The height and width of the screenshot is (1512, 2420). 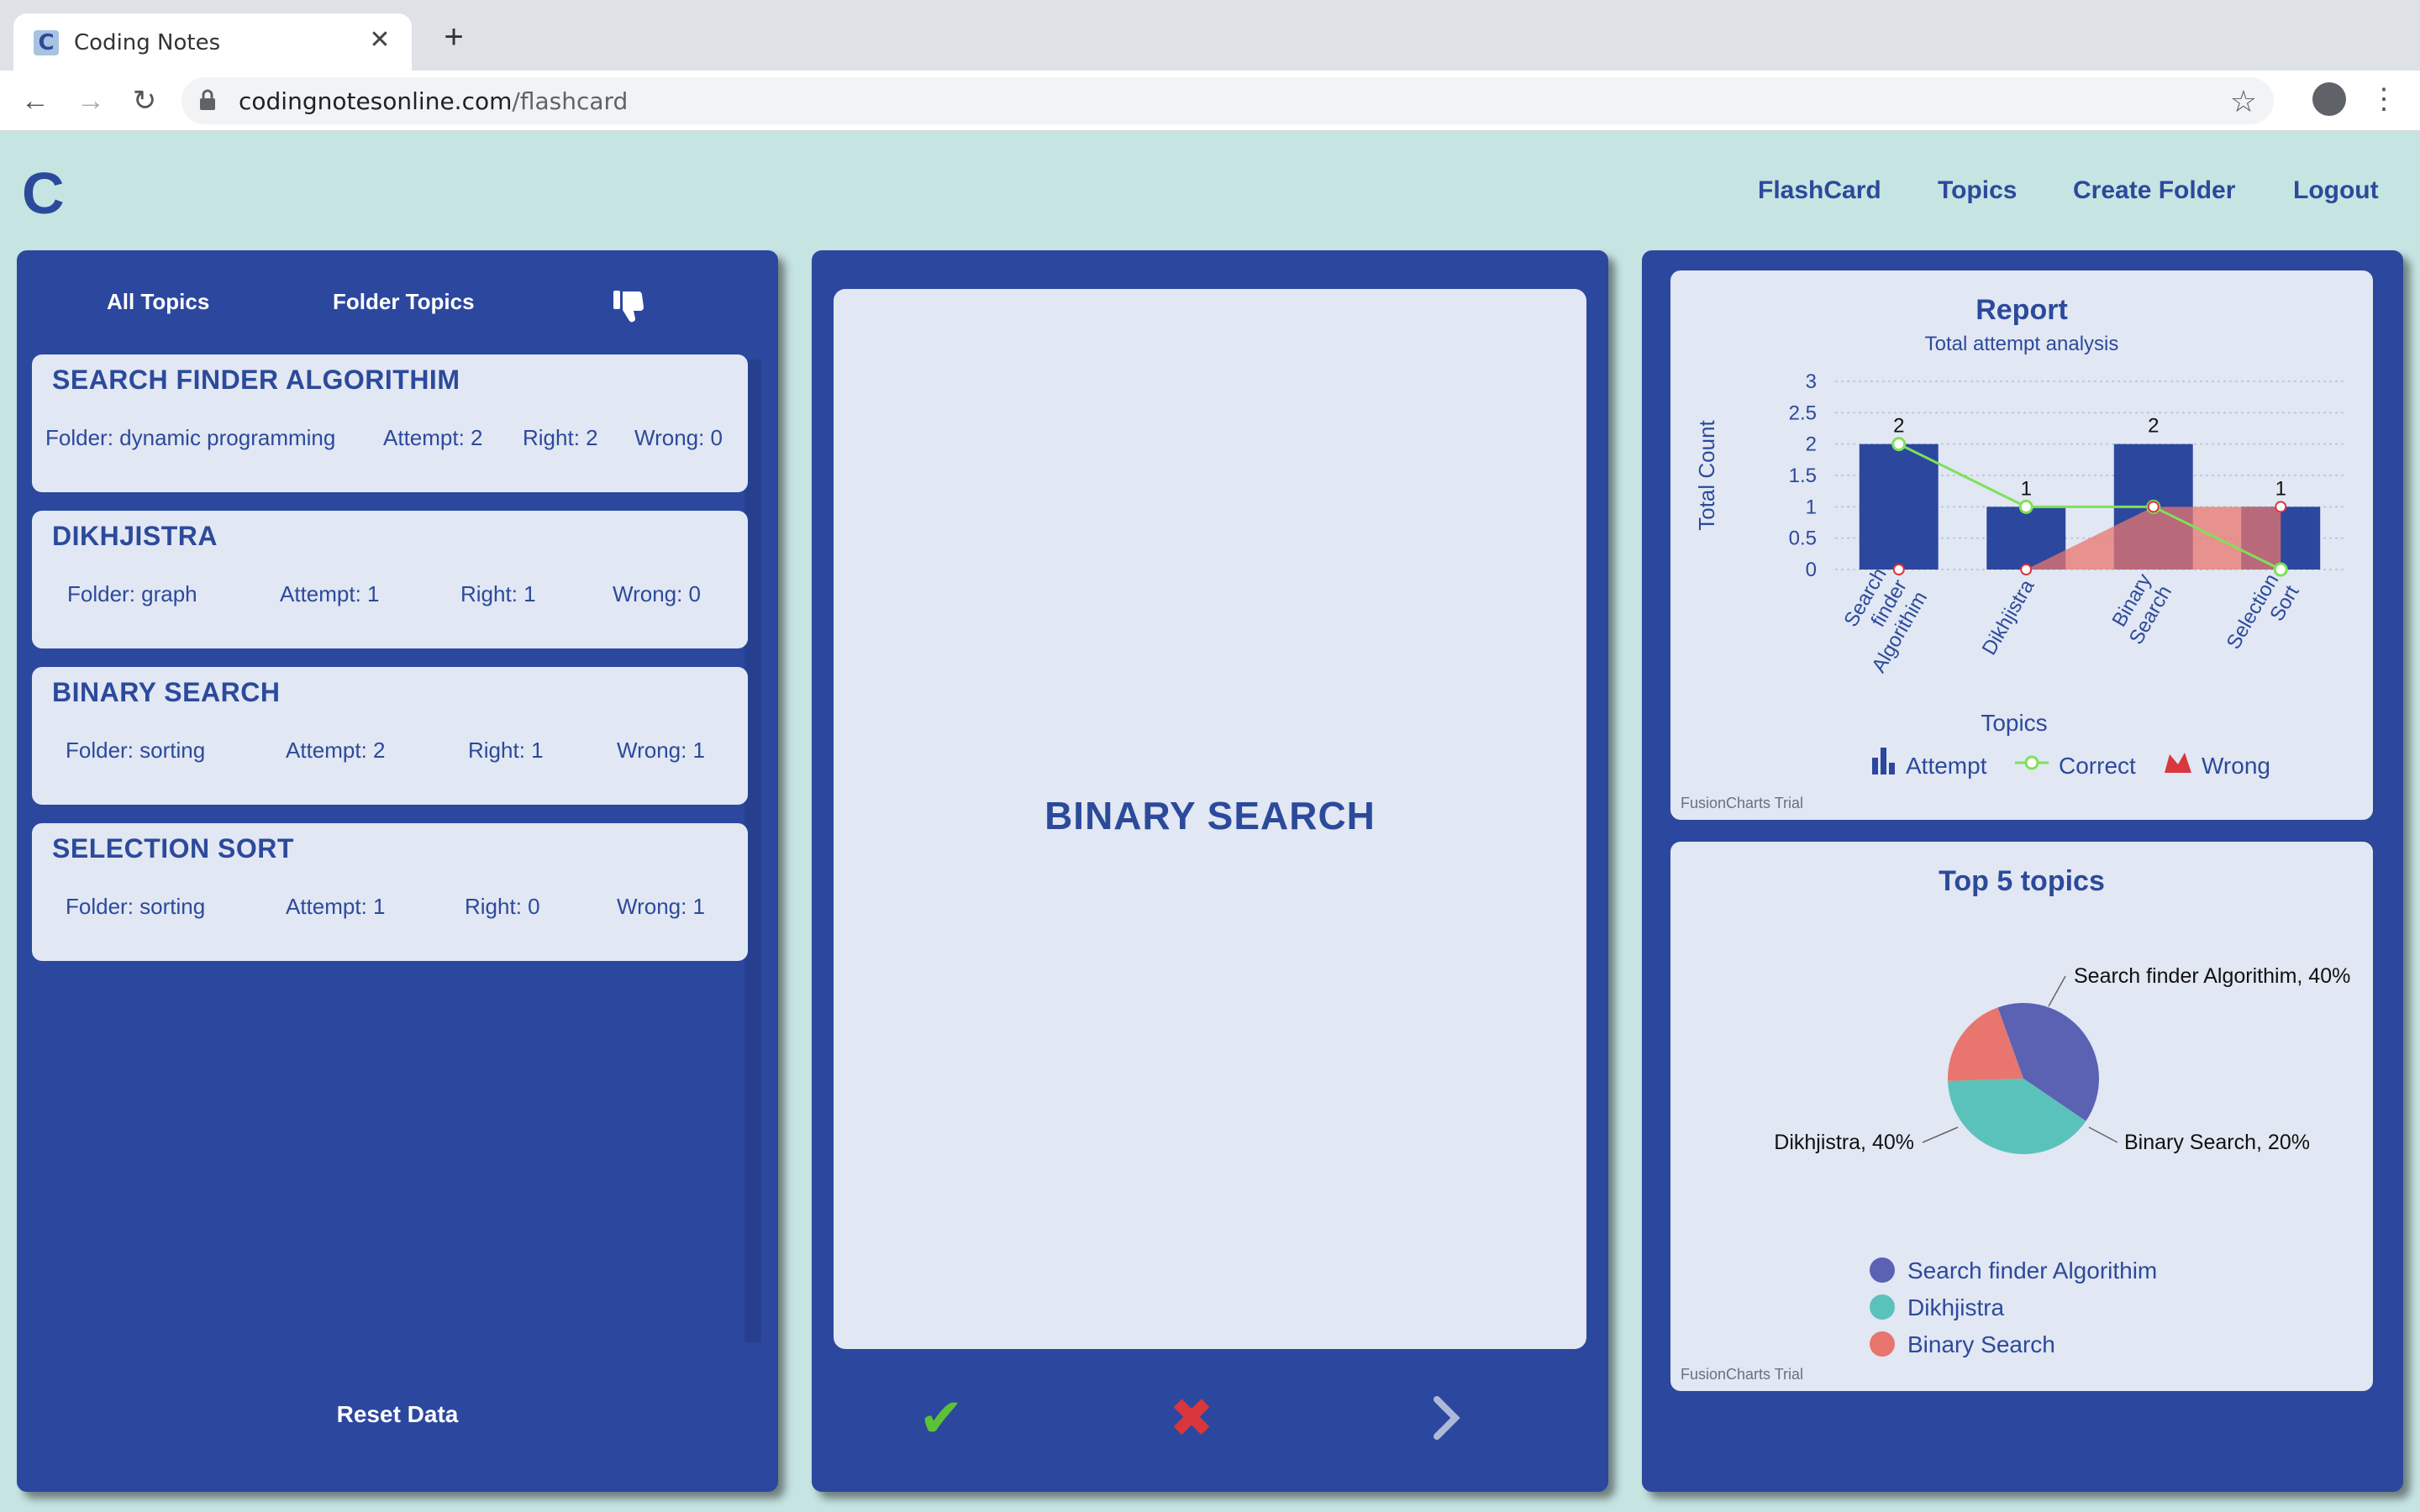 What do you see at coordinates (2217, 1142) in the screenshot?
I see `pie-data-label: Binary Search, 20%` at bounding box center [2217, 1142].